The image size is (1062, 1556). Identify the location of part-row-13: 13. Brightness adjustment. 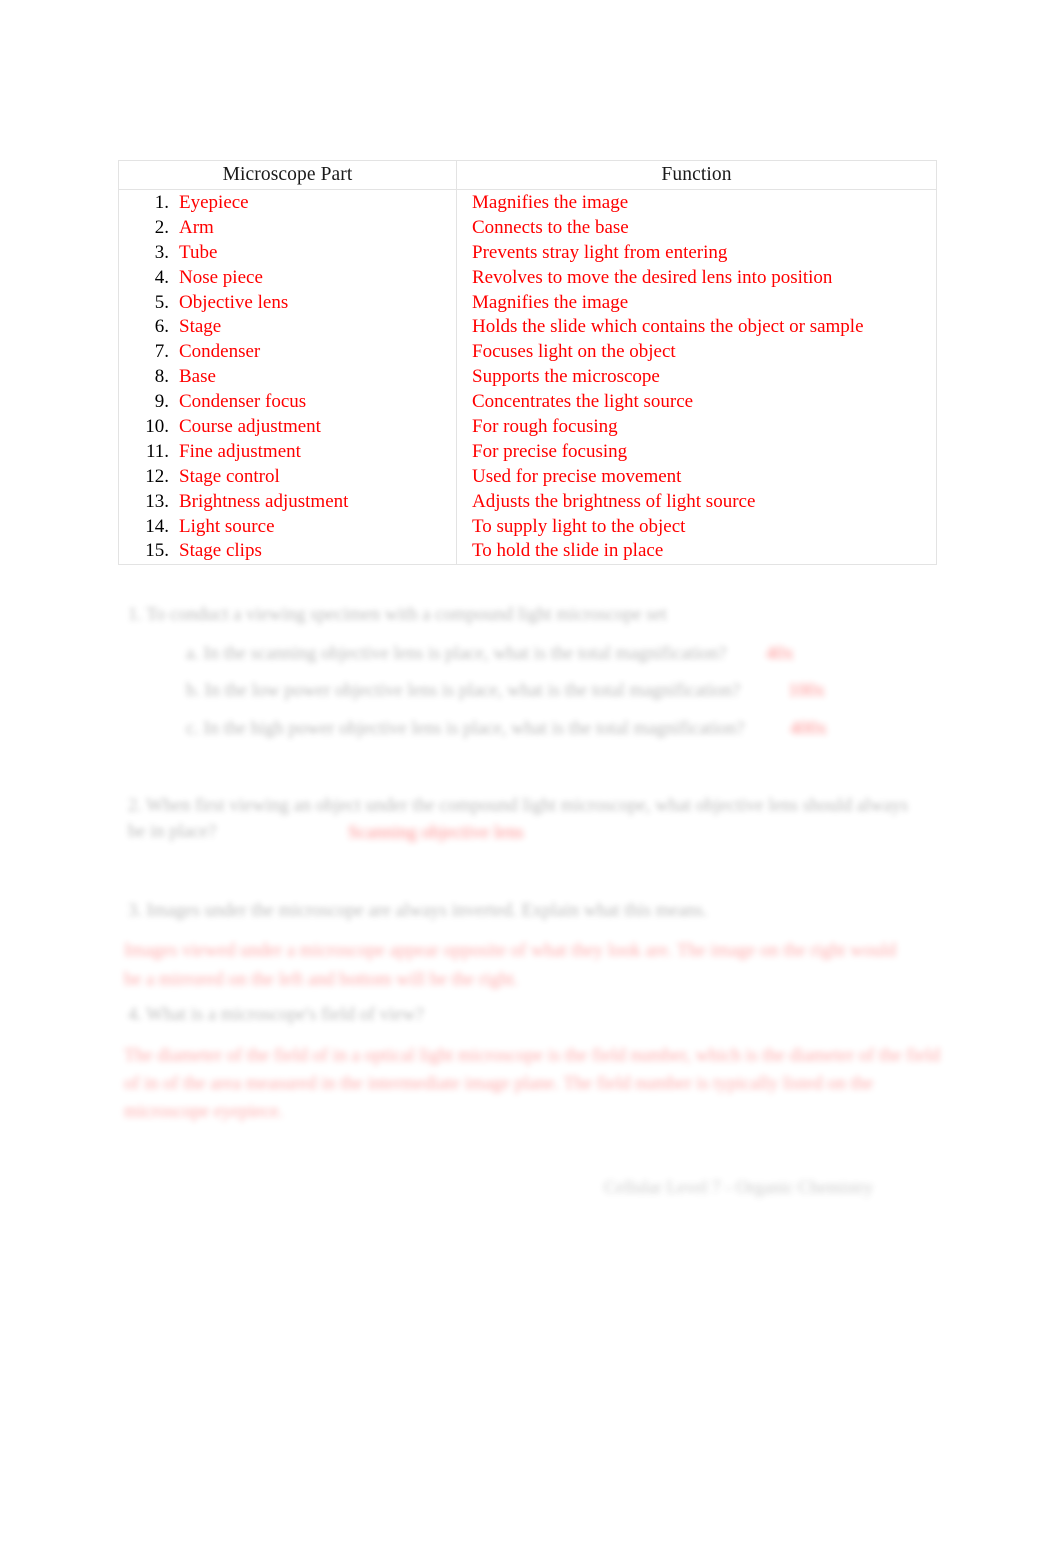
(287, 502).